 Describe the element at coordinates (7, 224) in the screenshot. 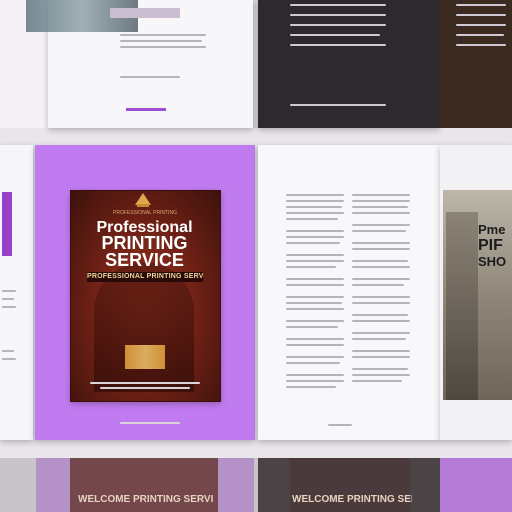

I see `purple-spine-tab` at that location.